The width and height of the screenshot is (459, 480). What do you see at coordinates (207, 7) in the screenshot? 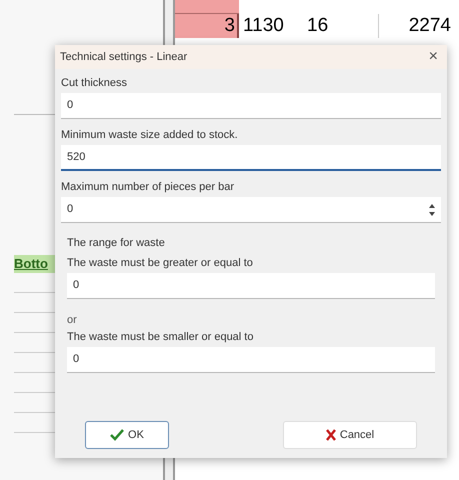
I see `table-cell` at bounding box center [207, 7].